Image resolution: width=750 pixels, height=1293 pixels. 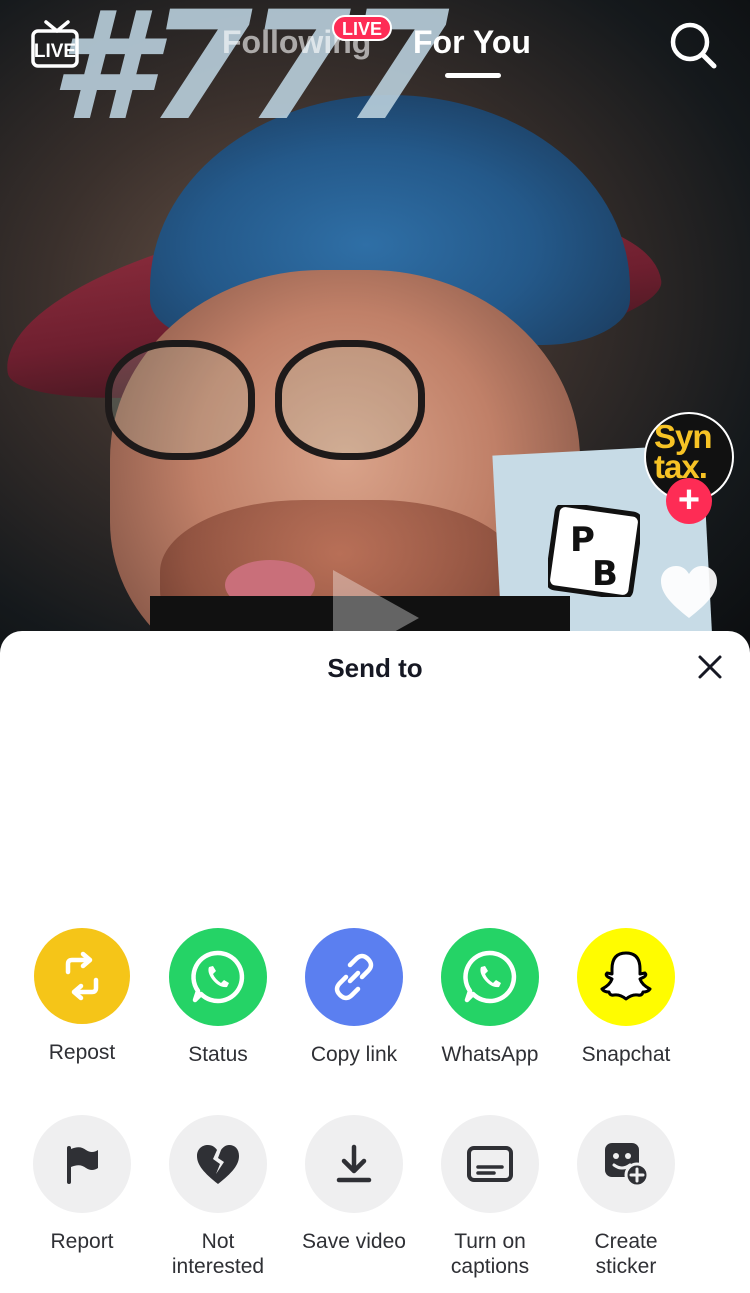 I want to click on create-sticker-button: Create sticker, so click(x=626, y=1197).